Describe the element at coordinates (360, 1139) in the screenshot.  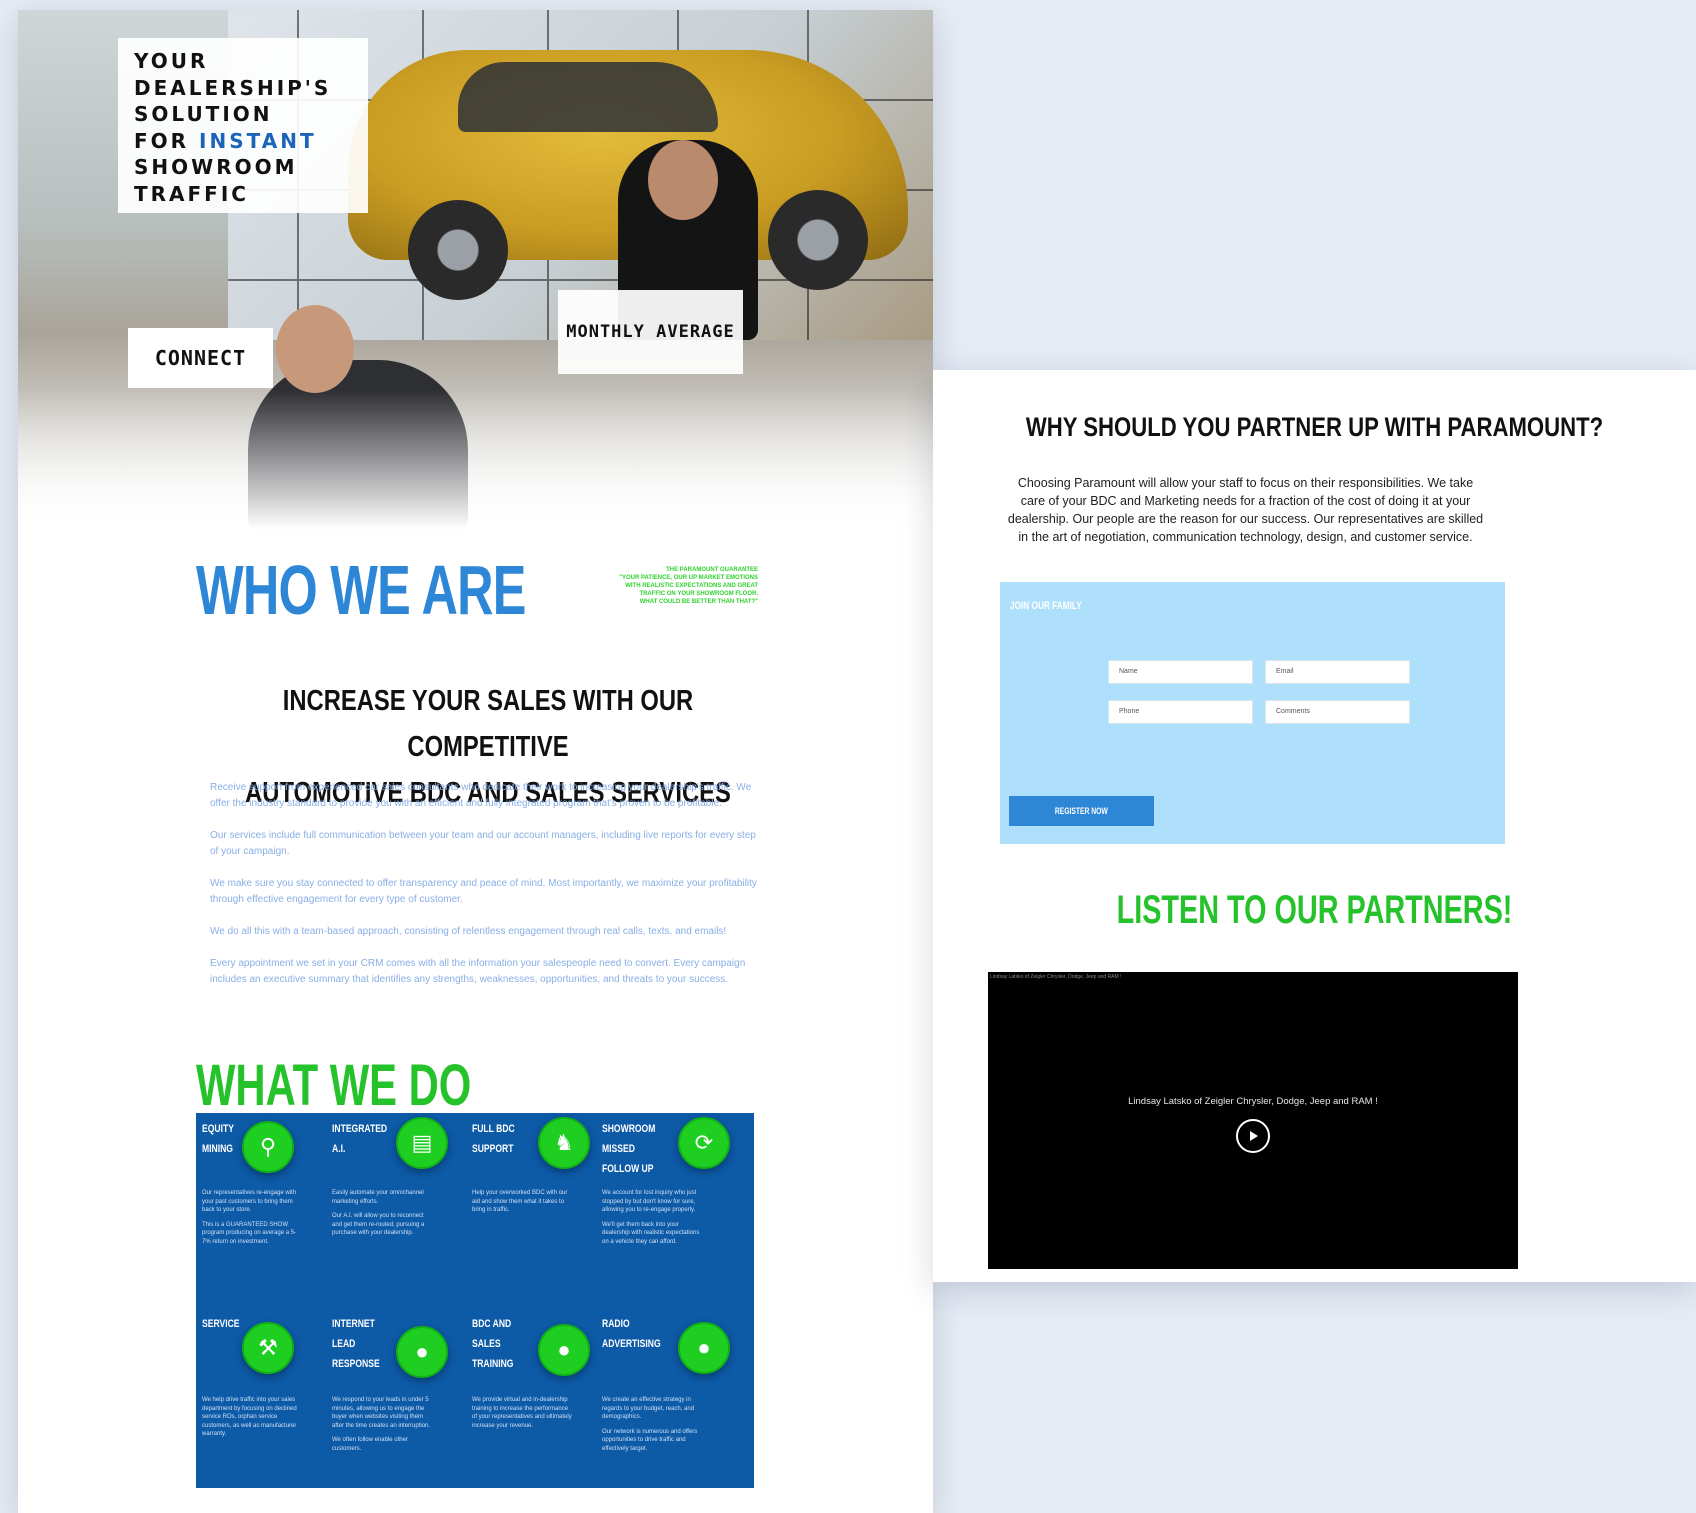
I see `service-title: INTEGRATED A.I.` at that location.